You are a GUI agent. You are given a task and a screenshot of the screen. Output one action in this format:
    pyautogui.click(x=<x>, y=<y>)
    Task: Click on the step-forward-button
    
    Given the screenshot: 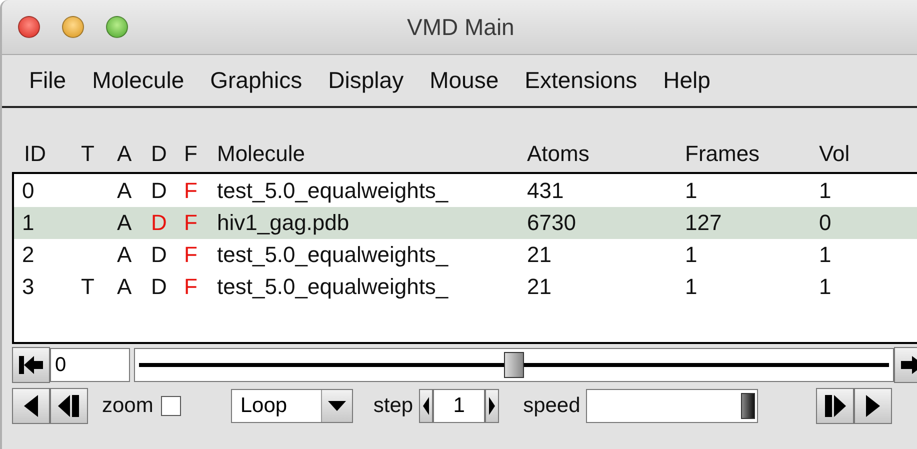 What is the action you would take?
    pyautogui.click(x=835, y=406)
    